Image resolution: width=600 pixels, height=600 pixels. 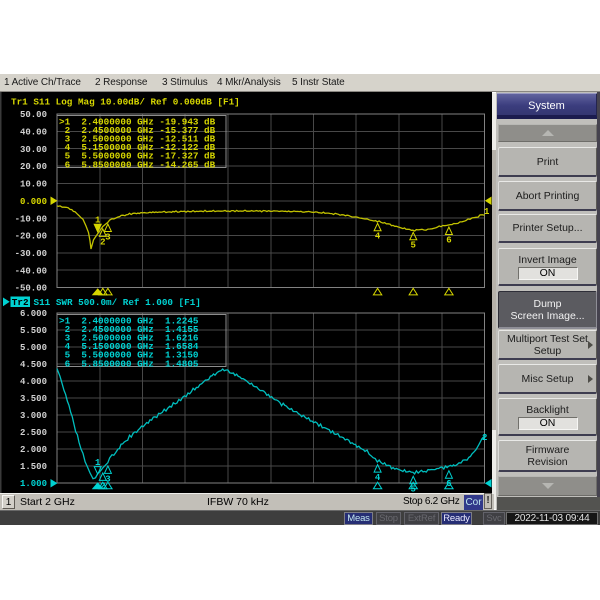 What do you see at coordinates (107, 237) in the screenshot?
I see `svg-text: 3` at bounding box center [107, 237].